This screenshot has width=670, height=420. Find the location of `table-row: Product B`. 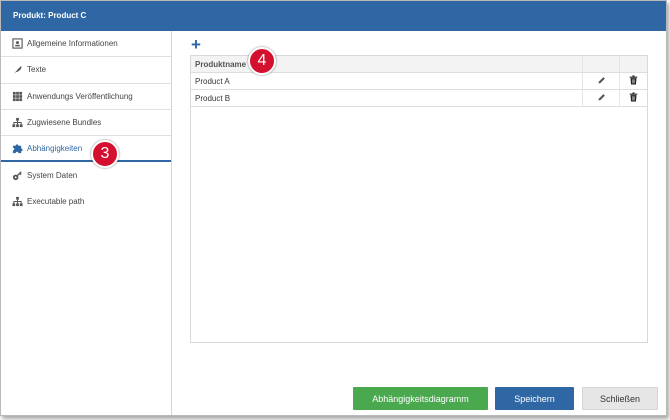

table-row: Product B is located at coordinates (419, 98).